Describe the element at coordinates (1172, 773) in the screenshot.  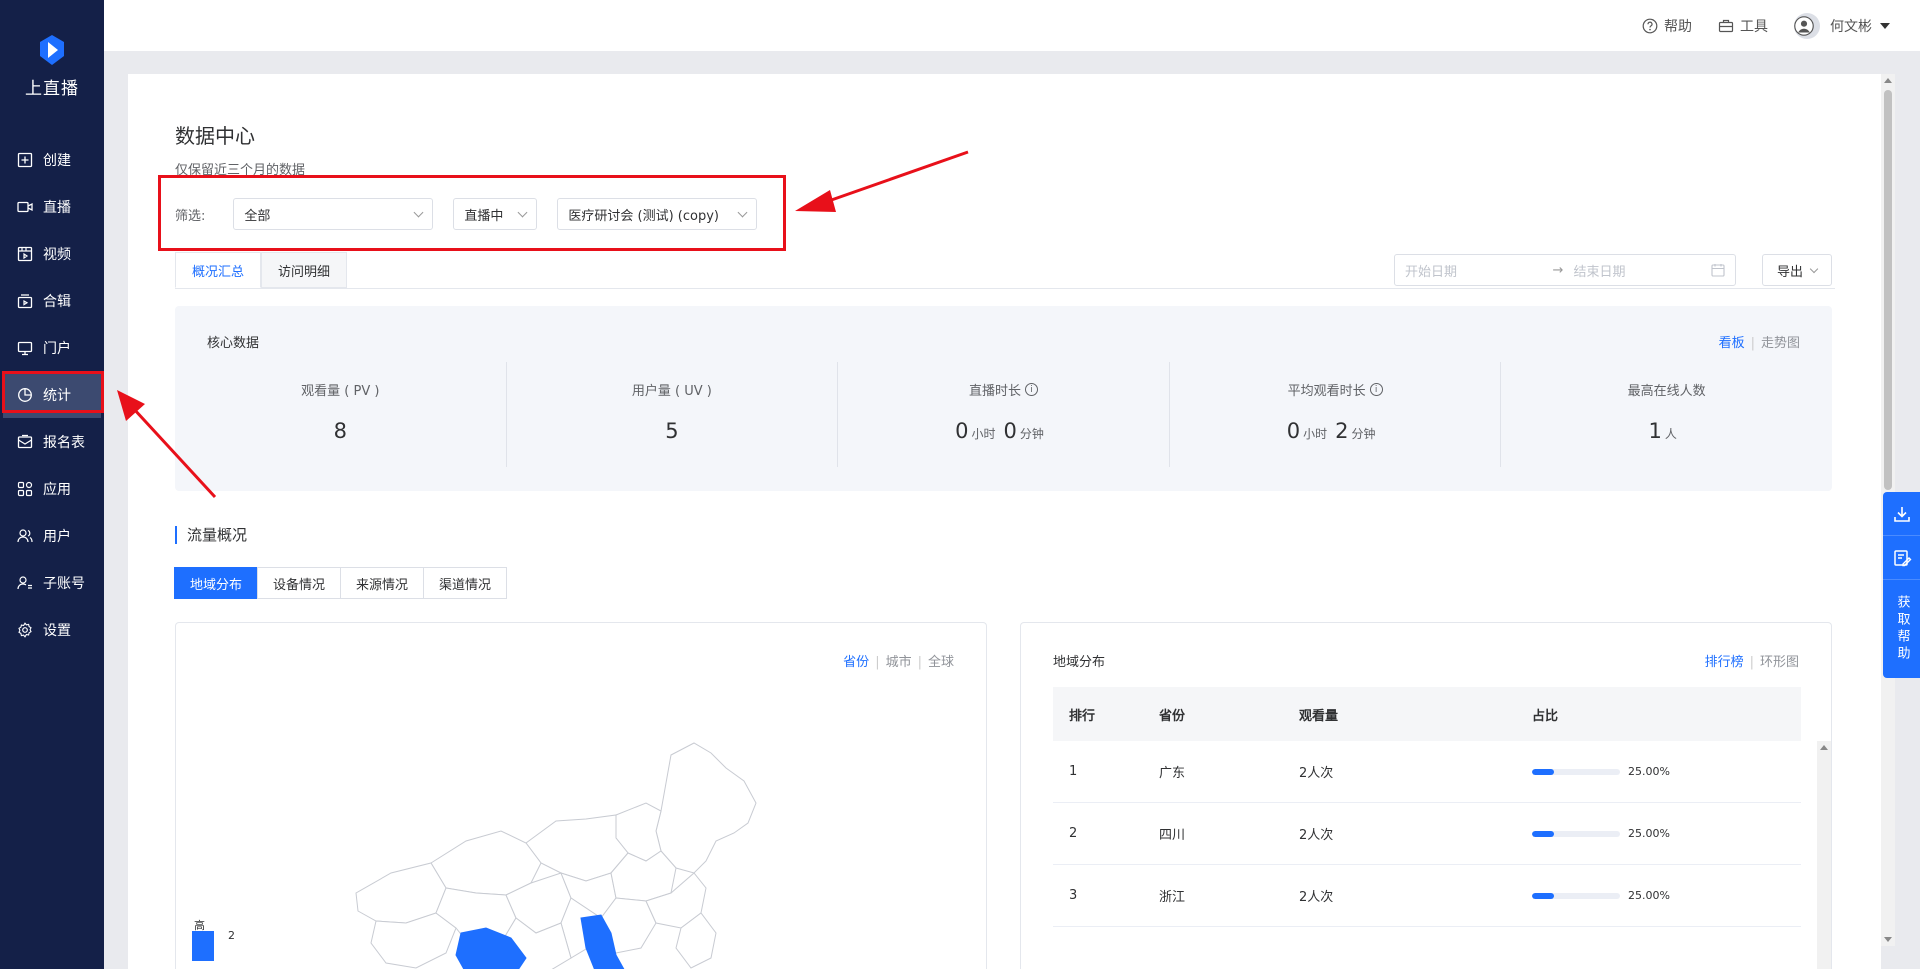
I see `cell-province: 广东` at that location.